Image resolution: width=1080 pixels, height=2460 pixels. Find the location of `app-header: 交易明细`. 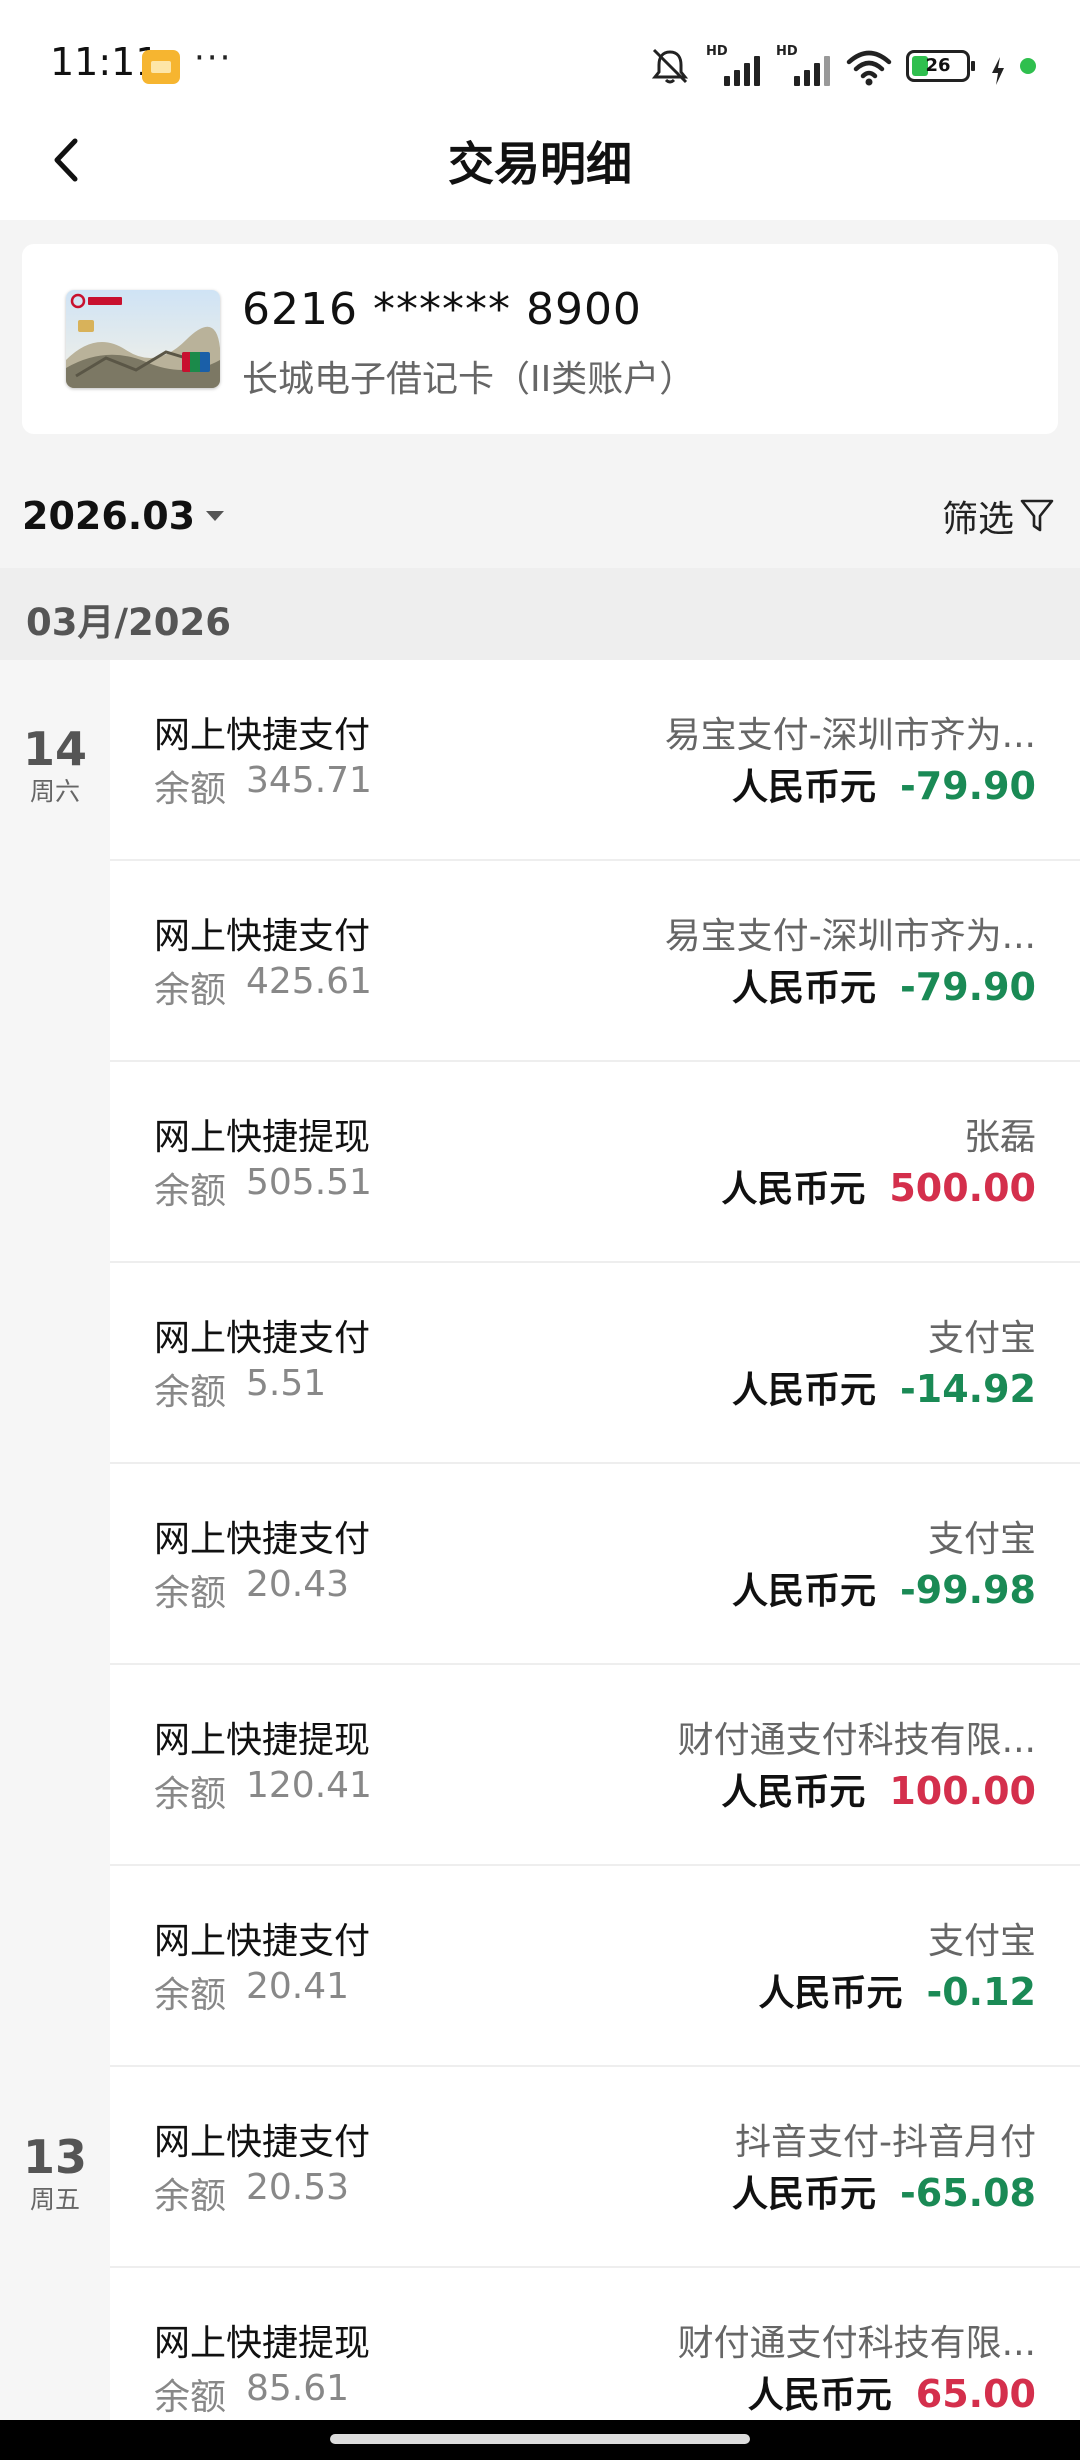

app-header: 交易明细 is located at coordinates (540, 160).